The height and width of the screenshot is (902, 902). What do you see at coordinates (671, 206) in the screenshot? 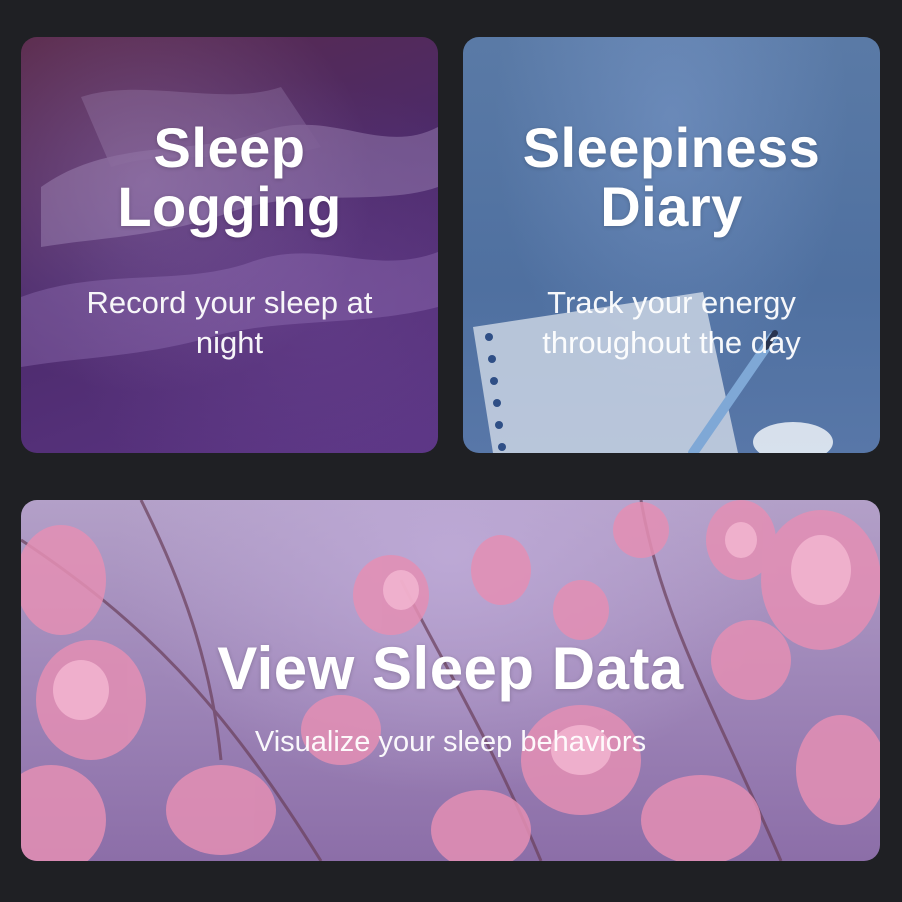
I see `sleepiness-diary-title-line2: Diary` at bounding box center [671, 206].